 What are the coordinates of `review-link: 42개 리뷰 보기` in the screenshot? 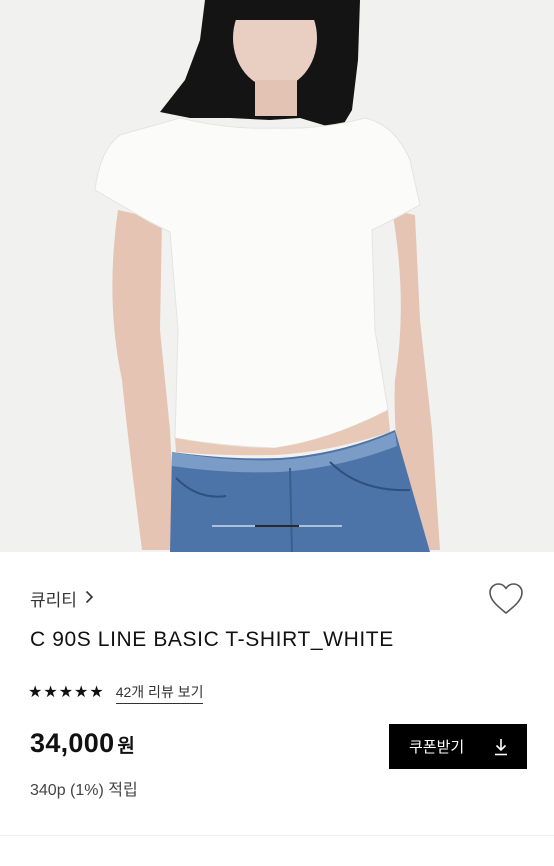 It's located at (159, 693).